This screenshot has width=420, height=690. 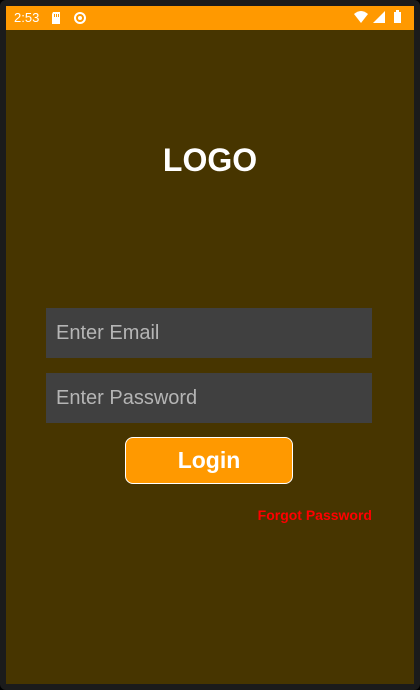 I want to click on email-input, so click(x=209, y=333).